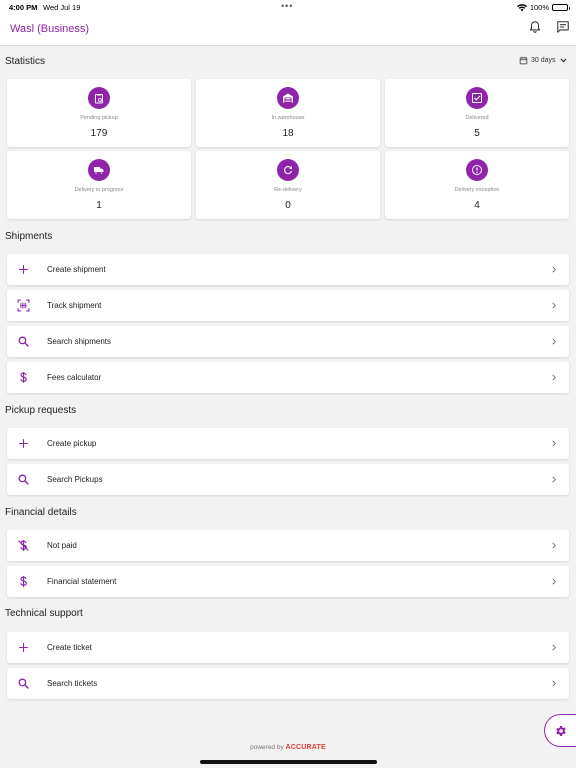 The height and width of the screenshot is (768, 576). Describe the element at coordinates (535, 27) in the screenshot. I see `bell-icon` at that location.